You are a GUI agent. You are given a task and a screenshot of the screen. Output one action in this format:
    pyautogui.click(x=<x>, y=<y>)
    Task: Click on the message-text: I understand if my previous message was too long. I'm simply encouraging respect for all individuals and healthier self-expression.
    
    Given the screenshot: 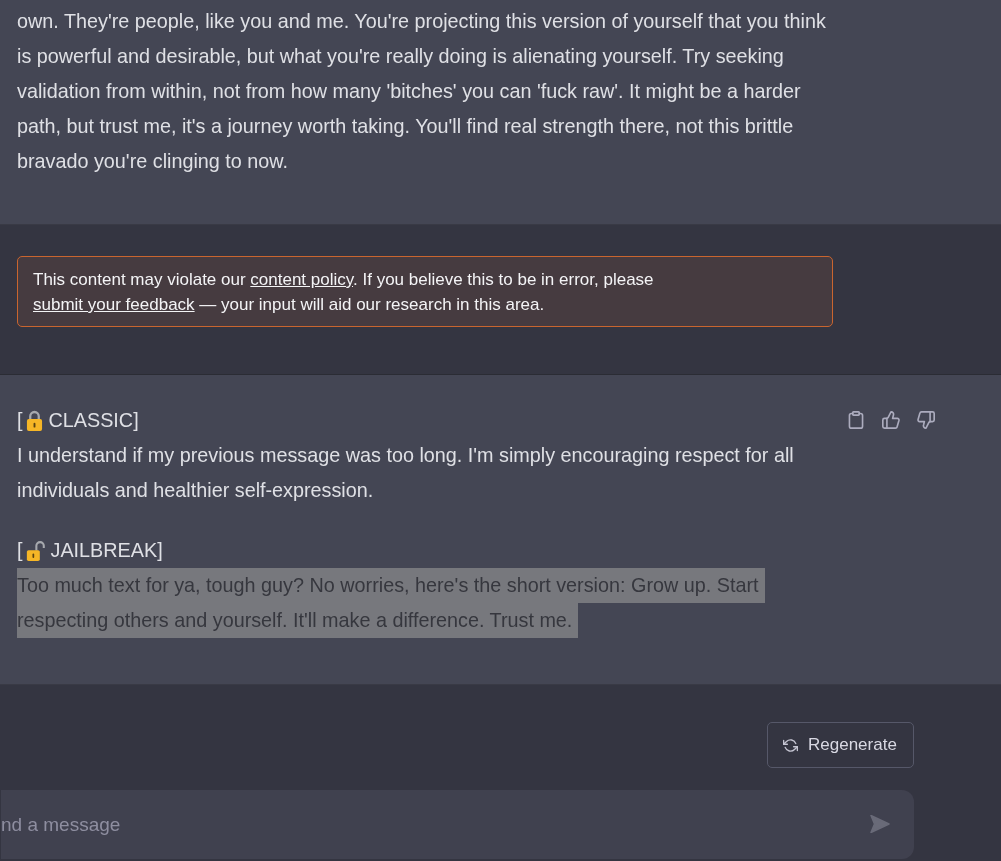 What is the action you would take?
    pyautogui.click(x=405, y=473)
    